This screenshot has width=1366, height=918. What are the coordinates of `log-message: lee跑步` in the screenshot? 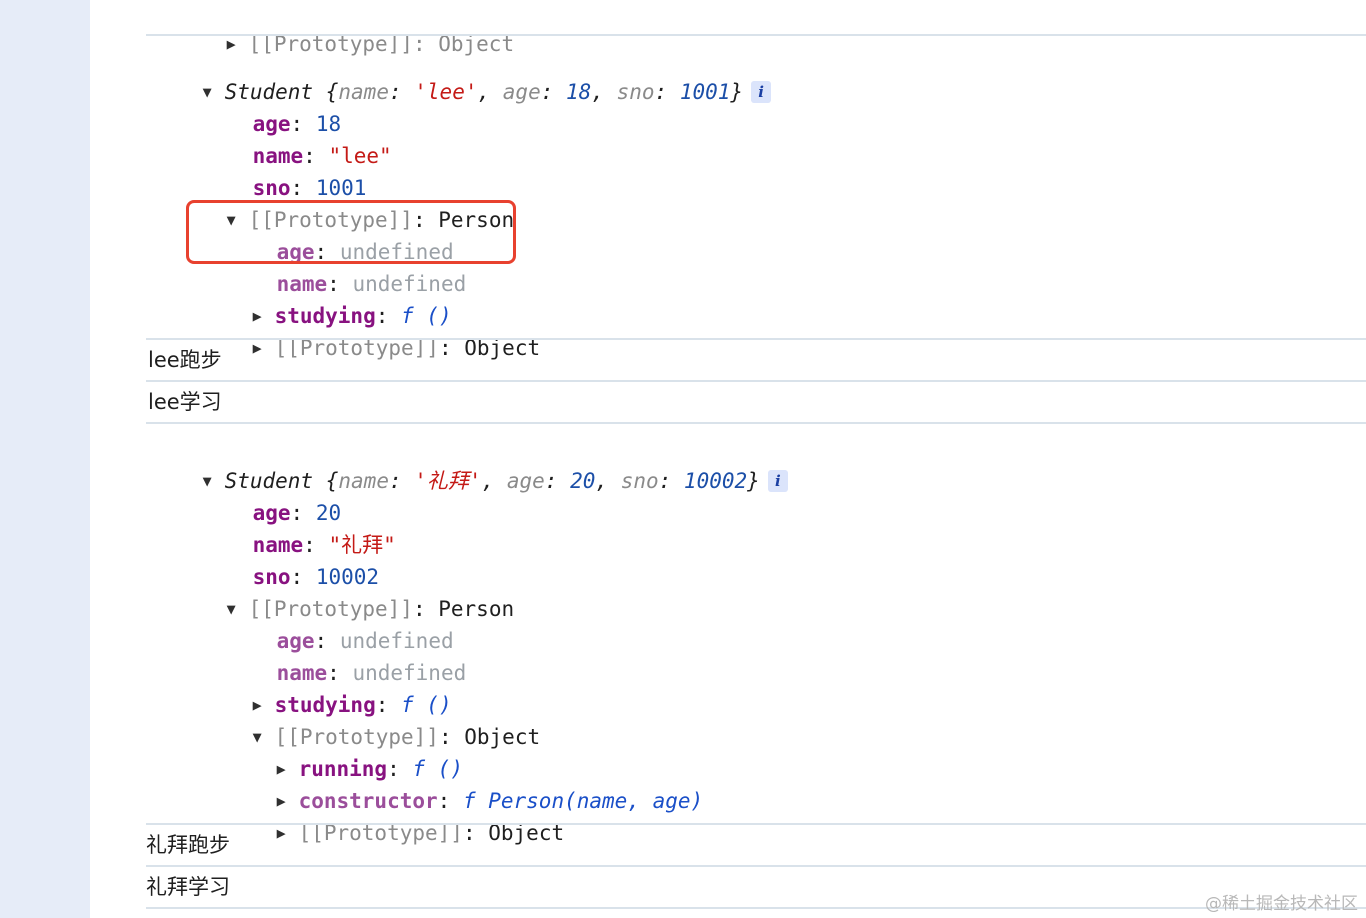 It's located at (185, 360).